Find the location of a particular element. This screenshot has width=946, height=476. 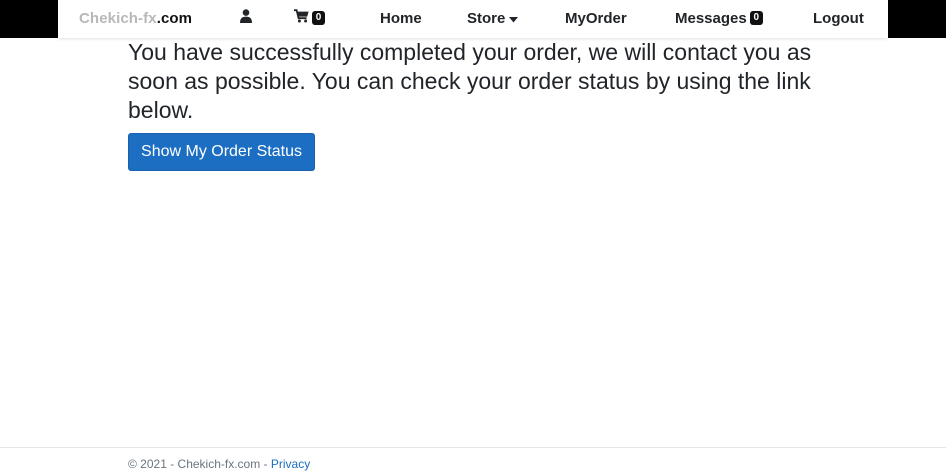

brand-logo-link: Chekich-fx .com is located at coordinates (135, 18).